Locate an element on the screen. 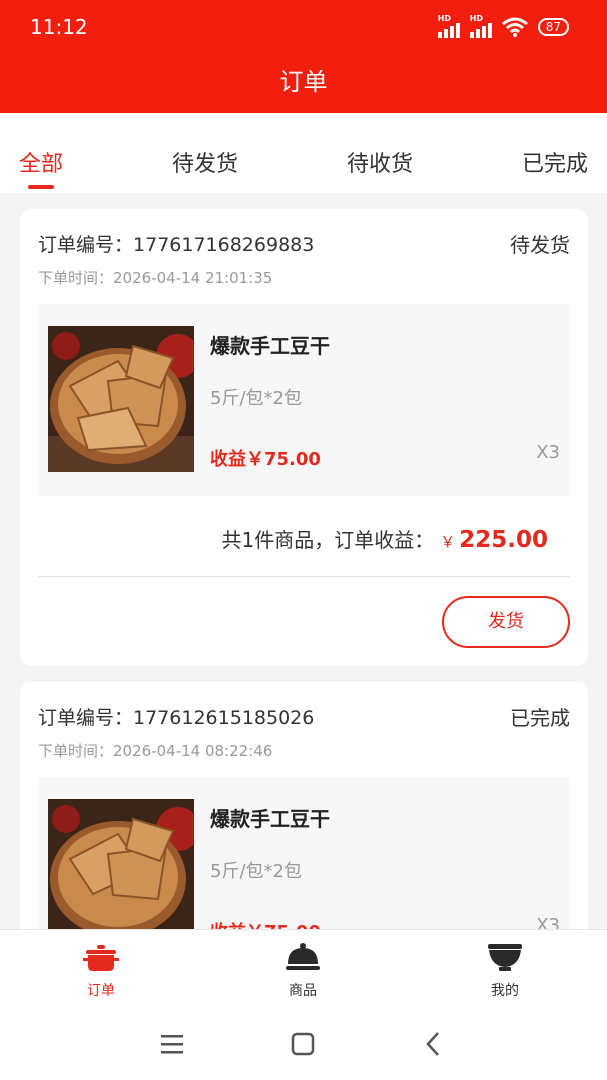  home-icon is located at coordinates (303, 1044).